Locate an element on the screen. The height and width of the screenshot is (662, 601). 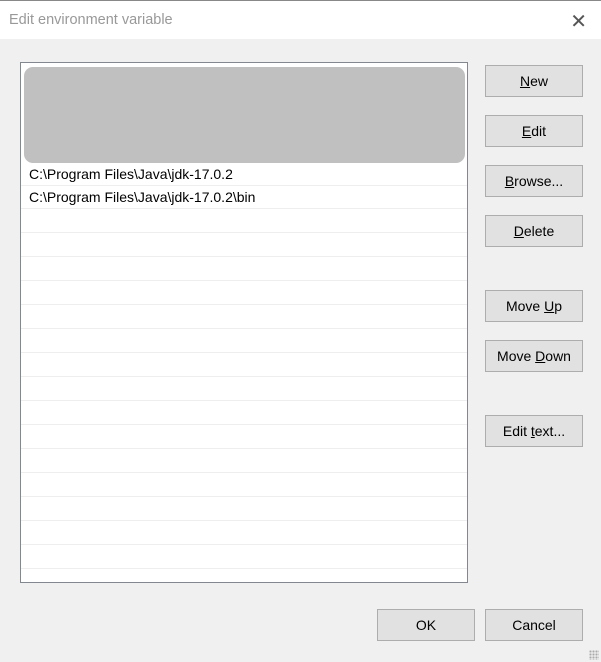
move-down-button: Move Down is located at coordinates (534, 356).